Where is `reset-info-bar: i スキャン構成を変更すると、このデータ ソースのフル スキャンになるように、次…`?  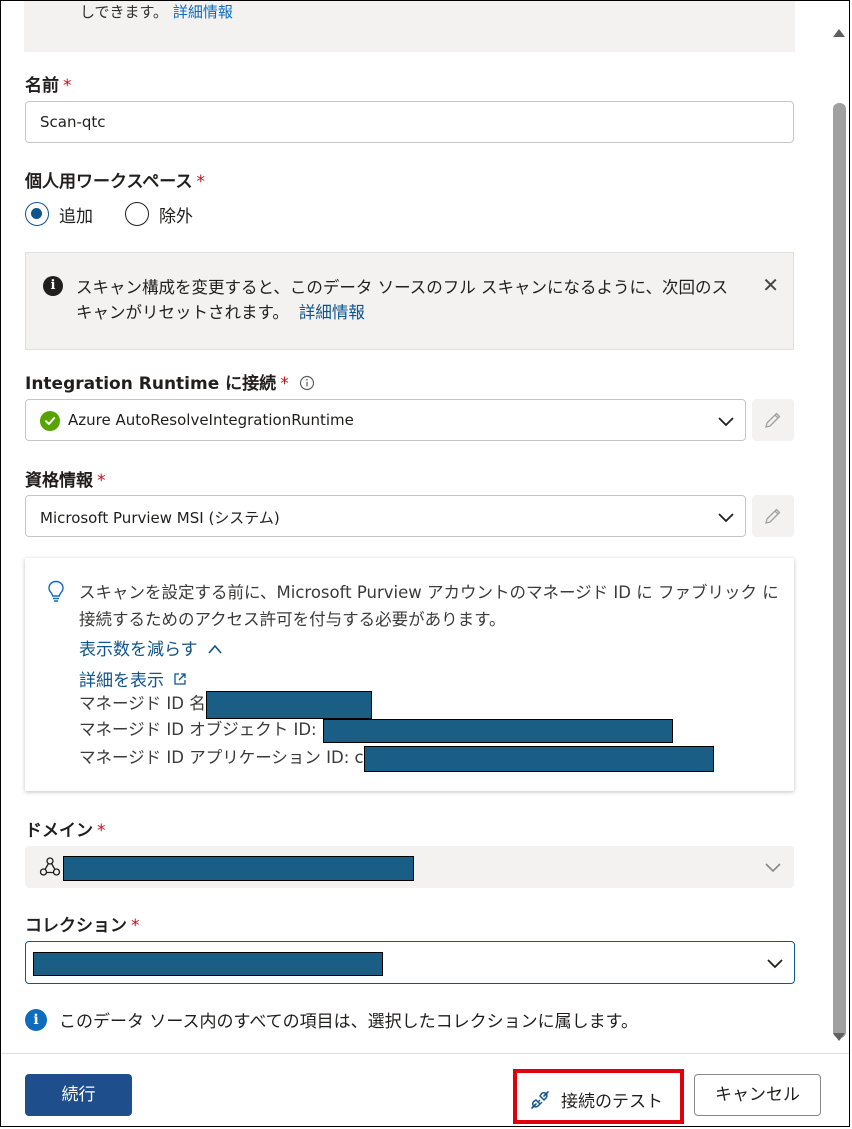
reset-info-bar: i スキャン構成を変更すると、このデータ ソースのフル スキャンになるように、次… is located at coordinates (409, 301).